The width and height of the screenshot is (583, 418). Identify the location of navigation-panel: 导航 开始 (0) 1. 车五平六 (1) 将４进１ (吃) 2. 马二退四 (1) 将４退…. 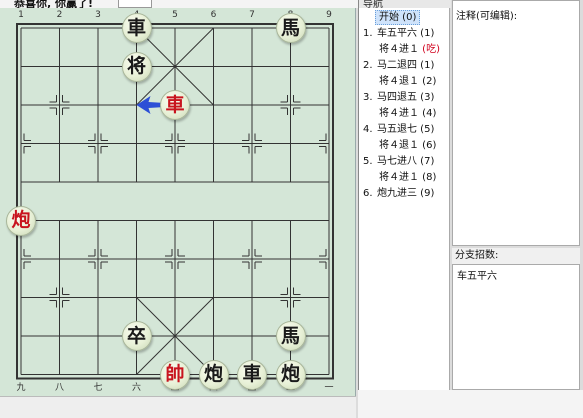
(404, 195).